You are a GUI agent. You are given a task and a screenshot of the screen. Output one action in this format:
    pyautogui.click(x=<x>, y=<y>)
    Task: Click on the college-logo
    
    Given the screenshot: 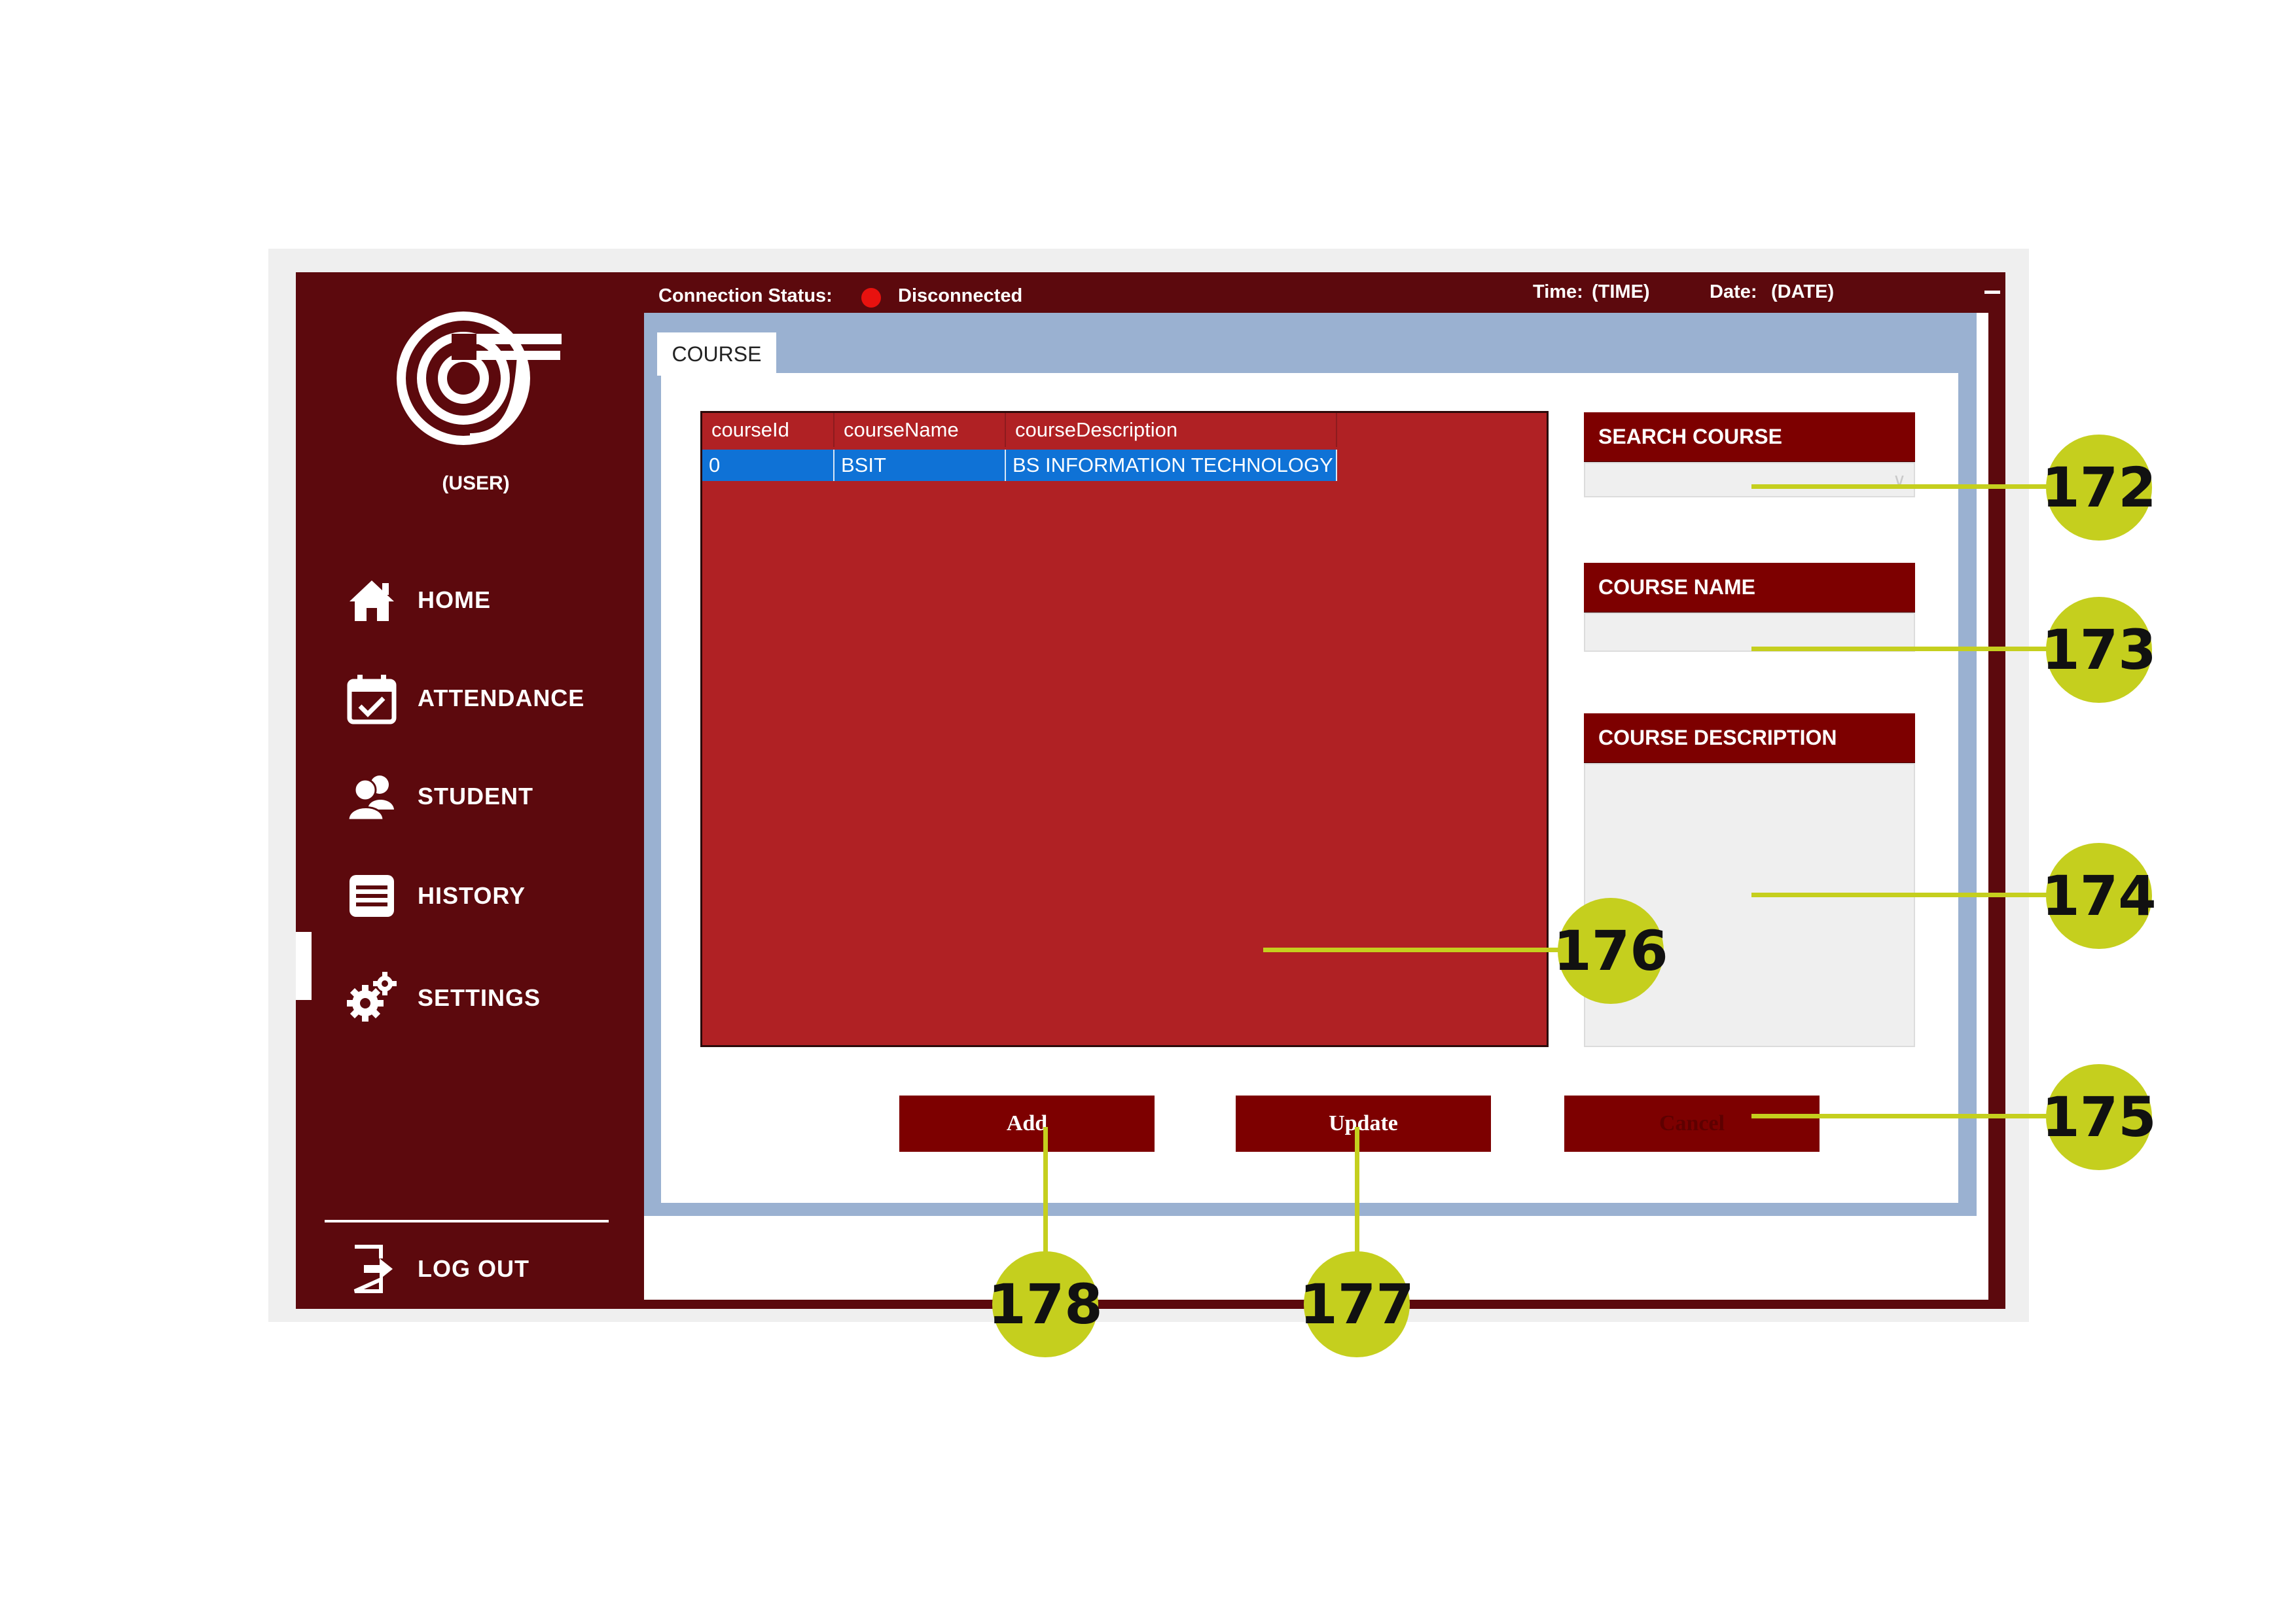 What is the action you would take?
    pyautogui.click(x=479, y=378)
    